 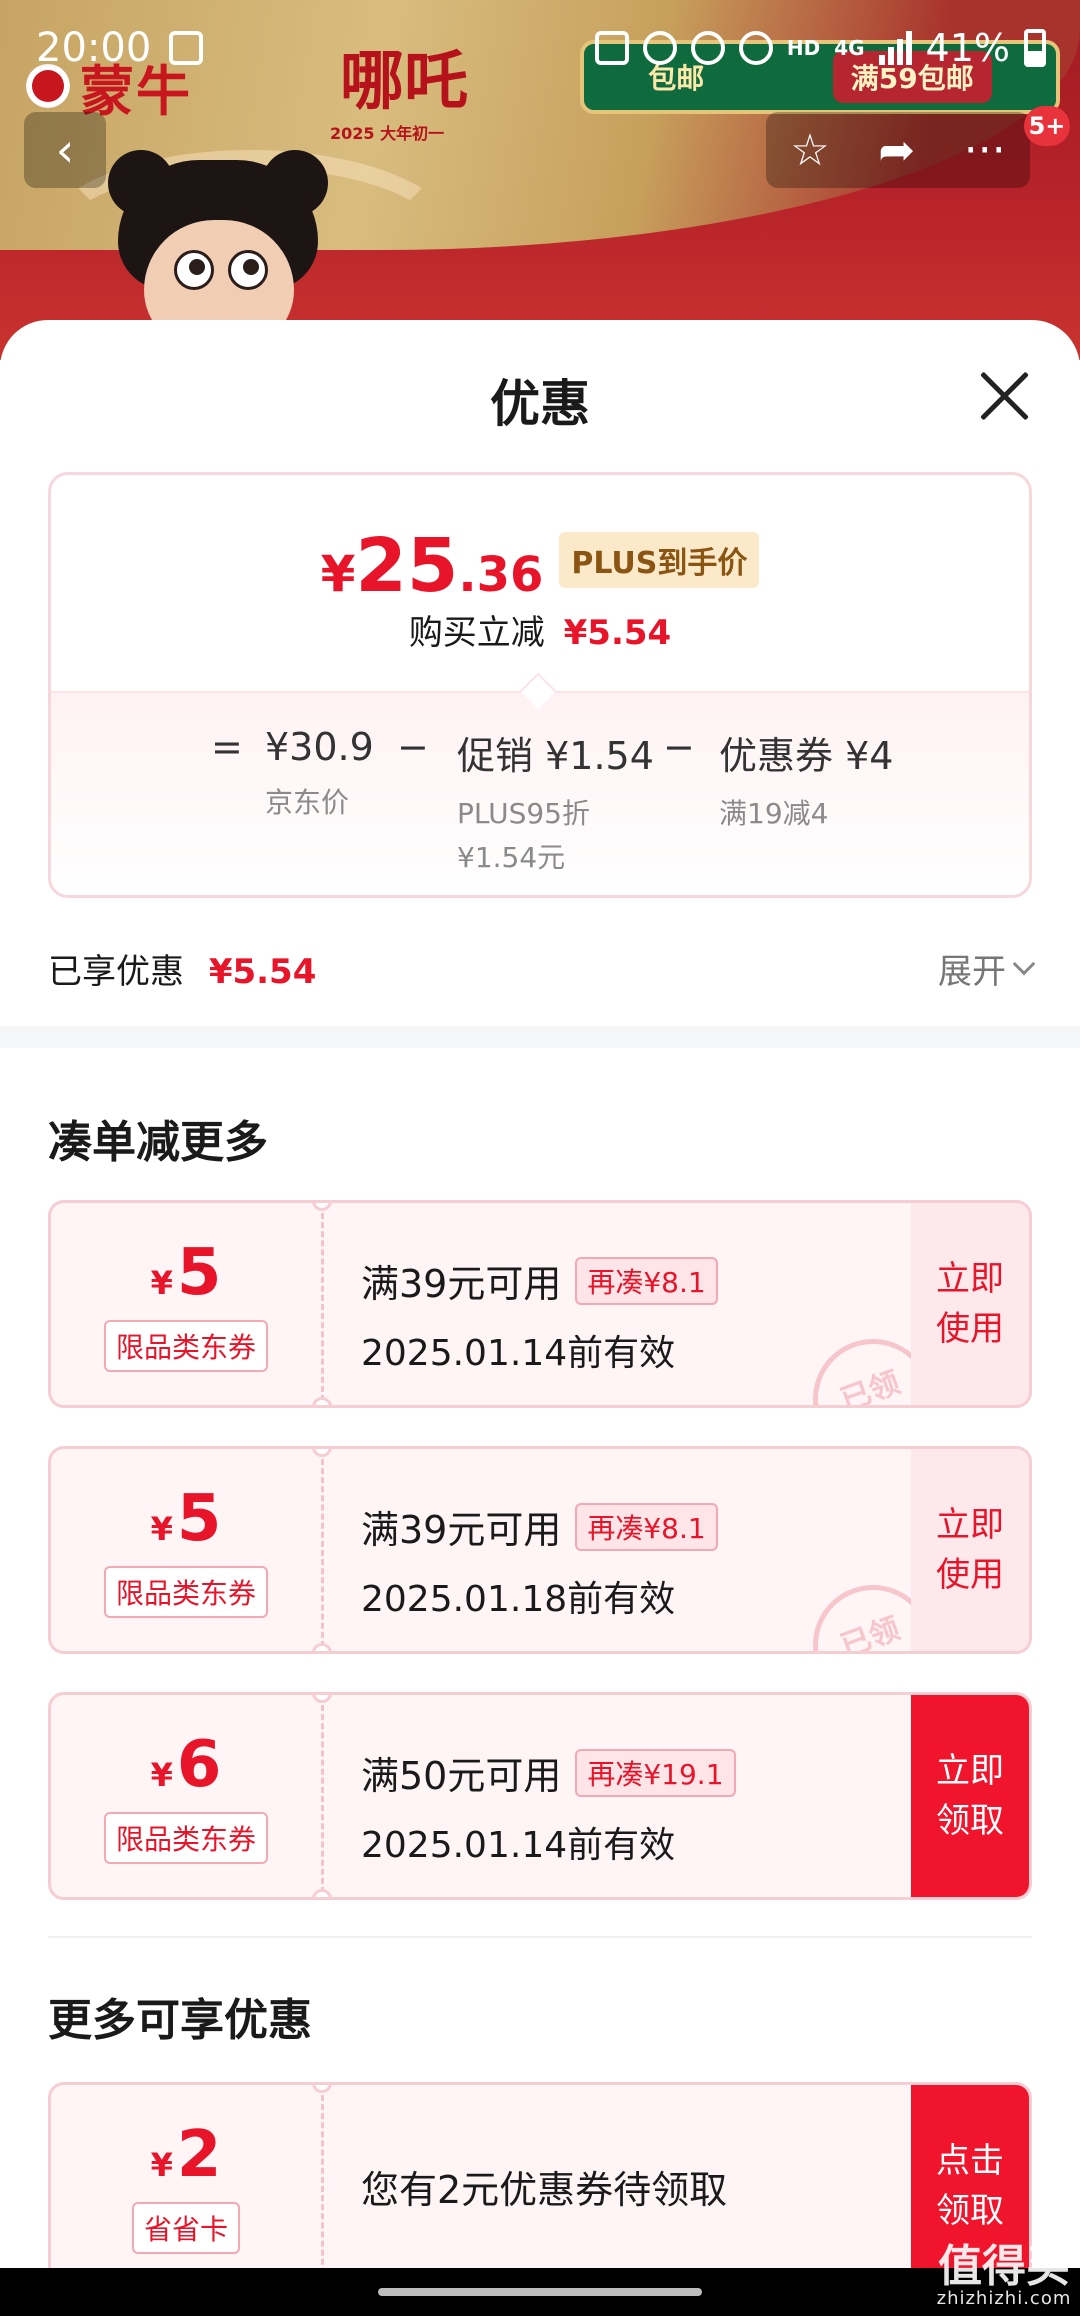 What do you see at coordinates (803, 48) in the screenshot?
I see `hd-label: HD` at bounding box center [803, 48].